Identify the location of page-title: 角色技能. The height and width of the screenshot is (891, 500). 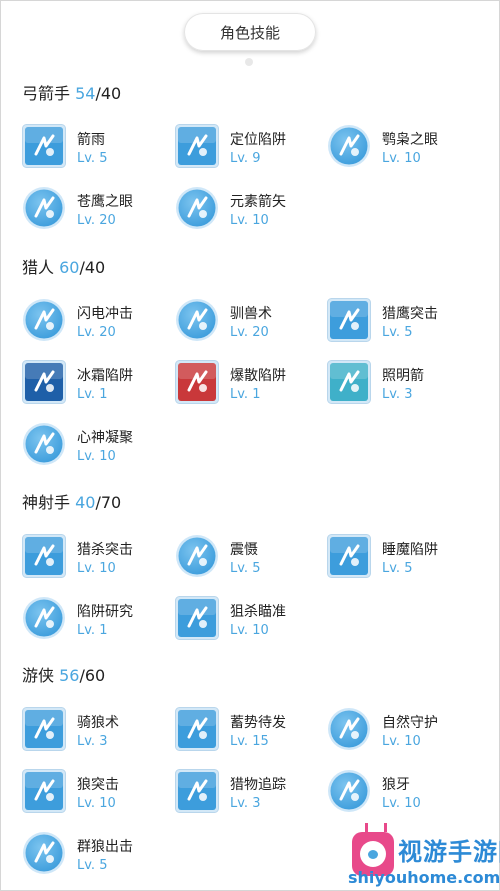
(250, 32).